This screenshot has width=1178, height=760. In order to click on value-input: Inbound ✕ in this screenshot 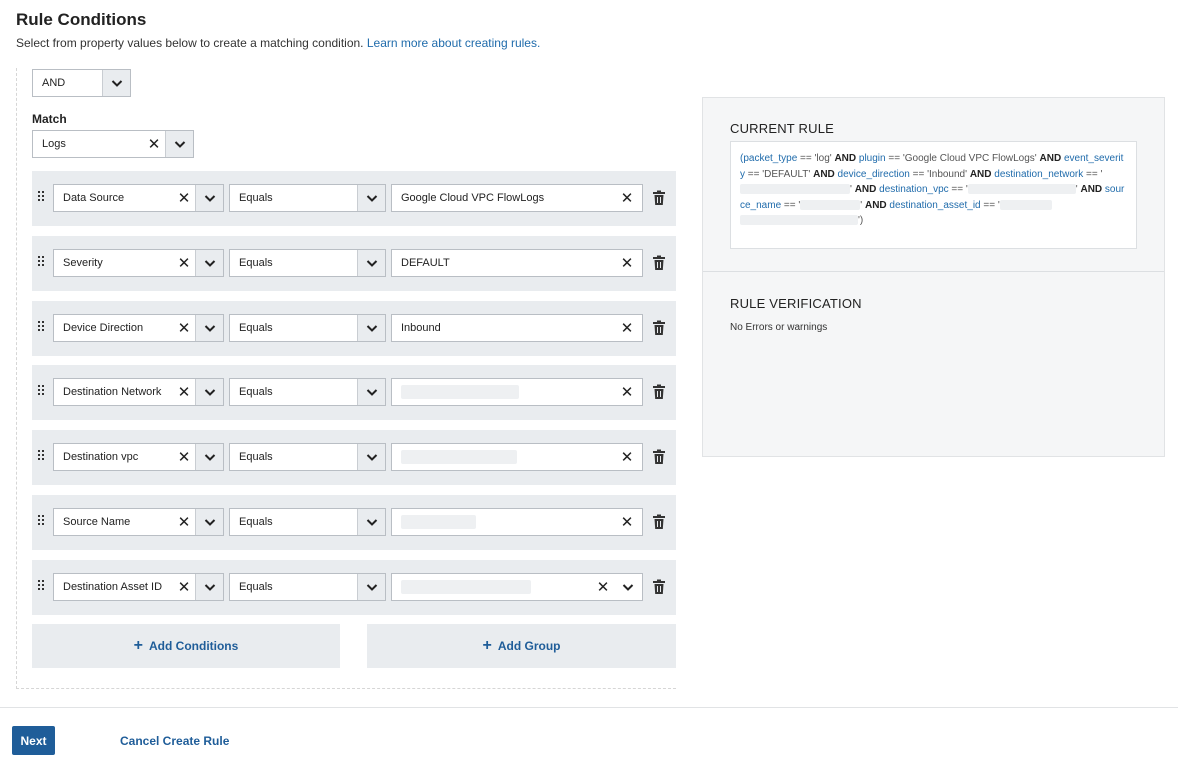, I will do `click(517, 328)`.